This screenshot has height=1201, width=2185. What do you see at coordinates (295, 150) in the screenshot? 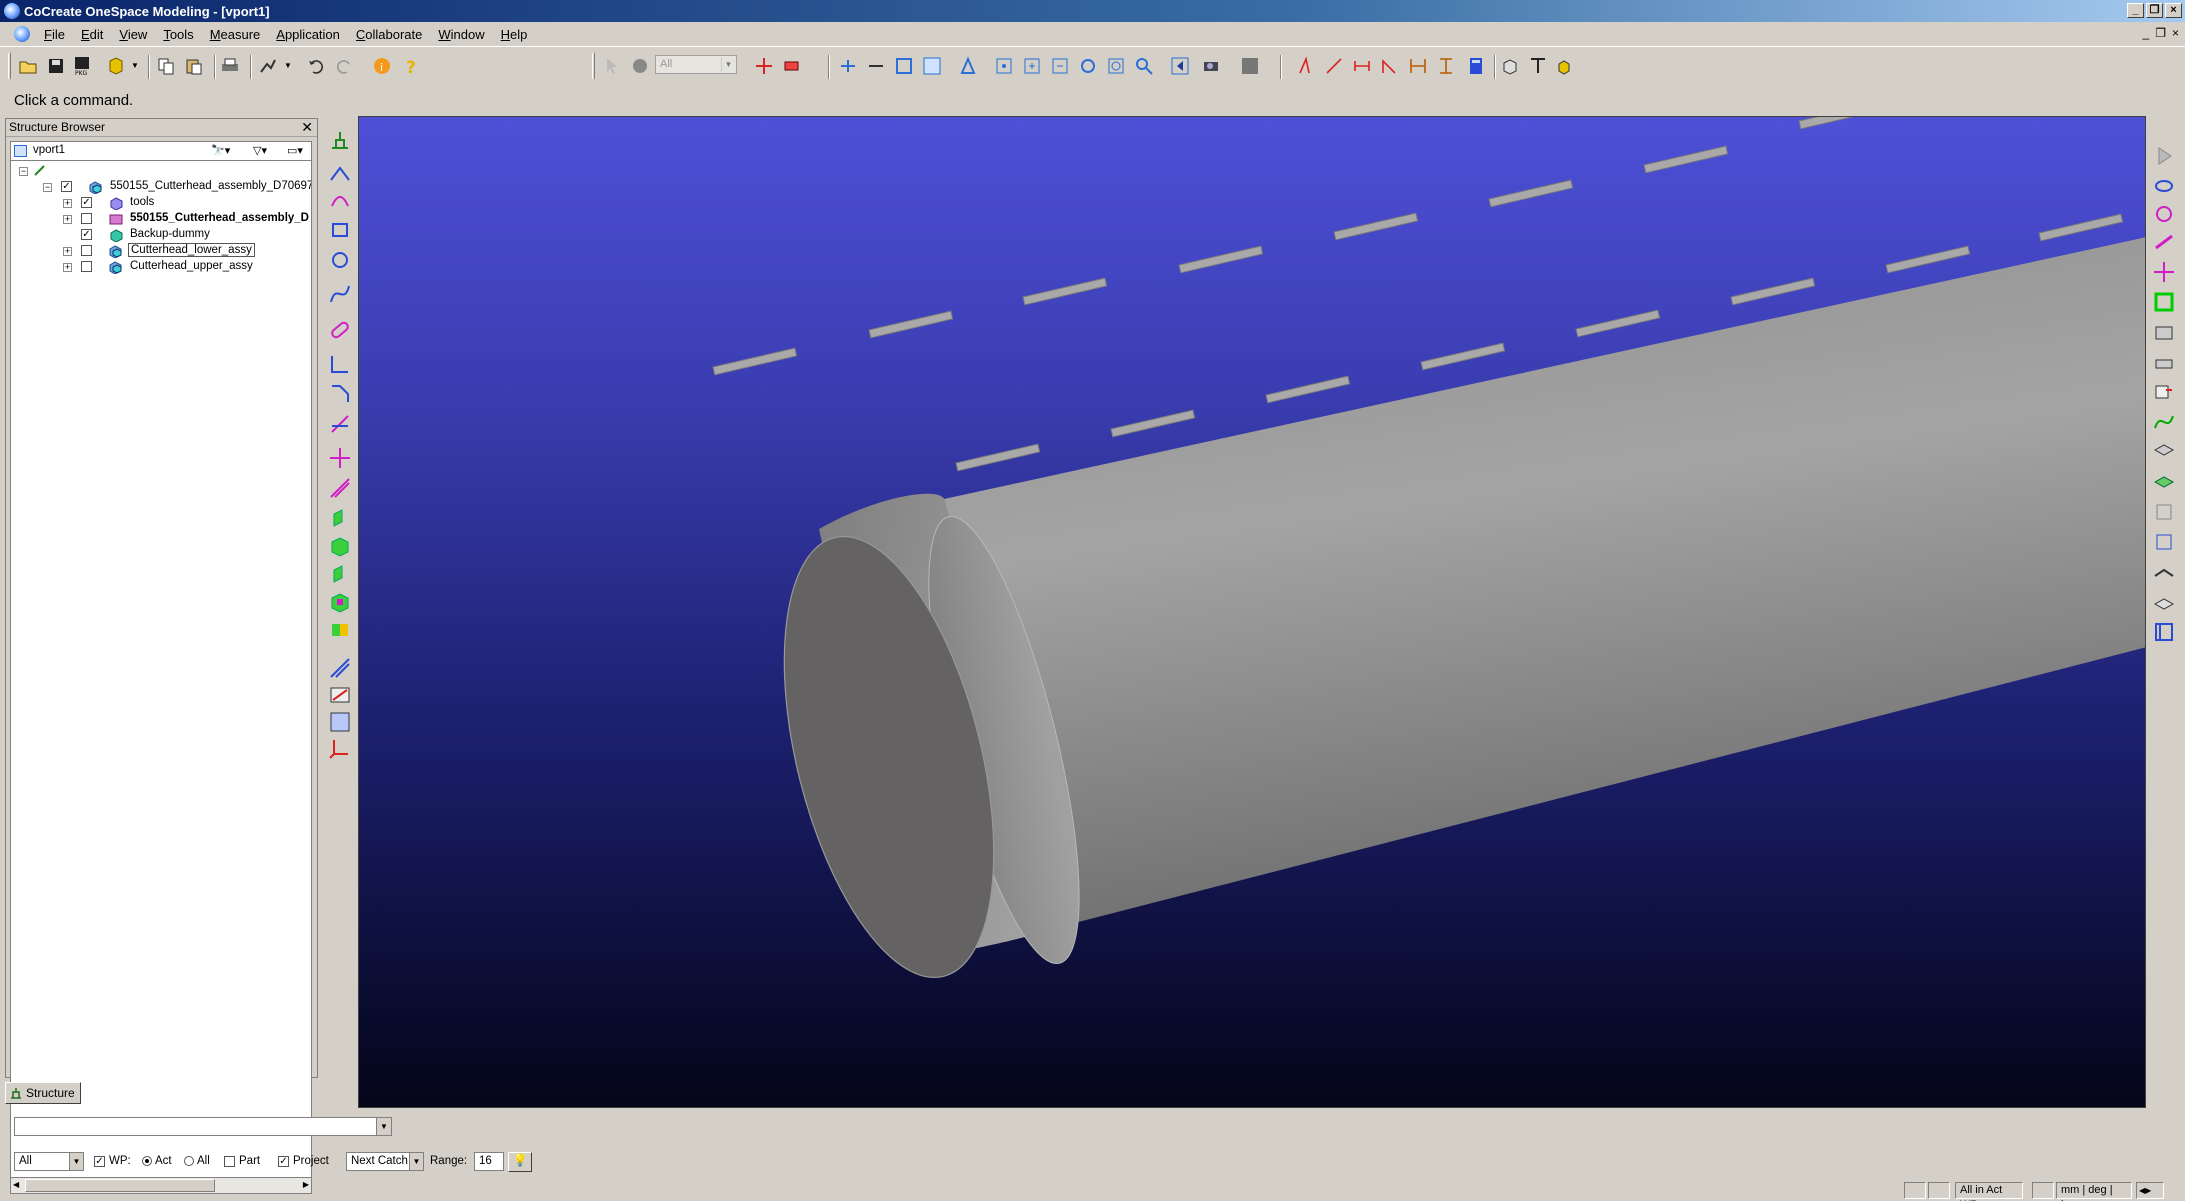
I see `display-options-icon: ▭▾` at bounding box center [295, 150].